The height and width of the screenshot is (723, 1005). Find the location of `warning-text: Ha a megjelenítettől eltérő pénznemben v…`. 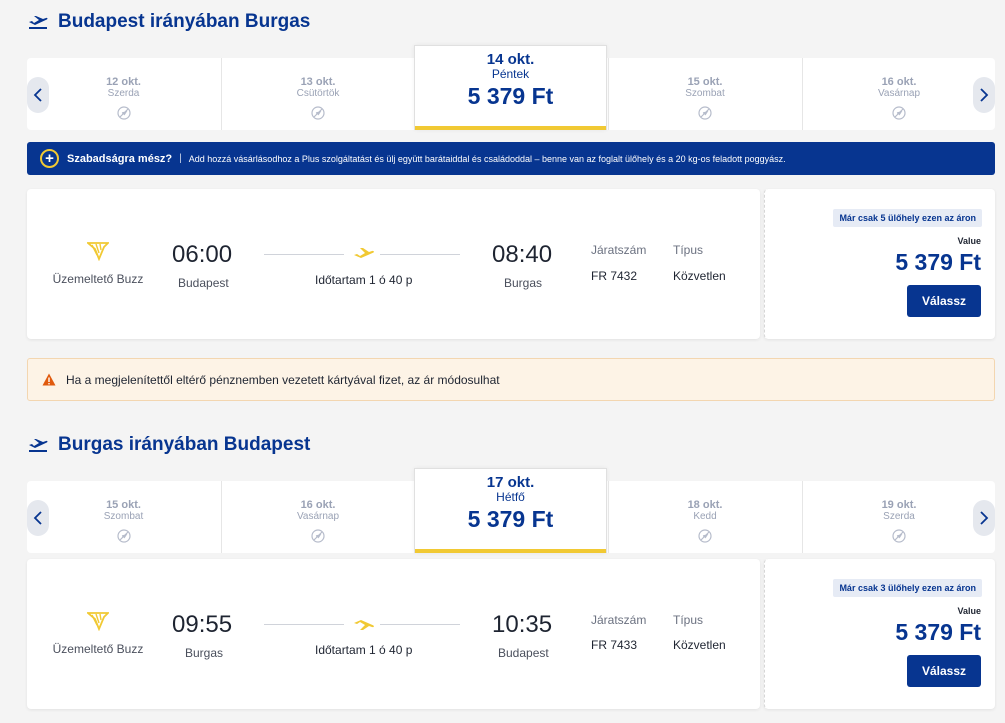

warning-text: Ha a megjelenítettől eltérő pénznemben v… is located at coordinates (283, 379).